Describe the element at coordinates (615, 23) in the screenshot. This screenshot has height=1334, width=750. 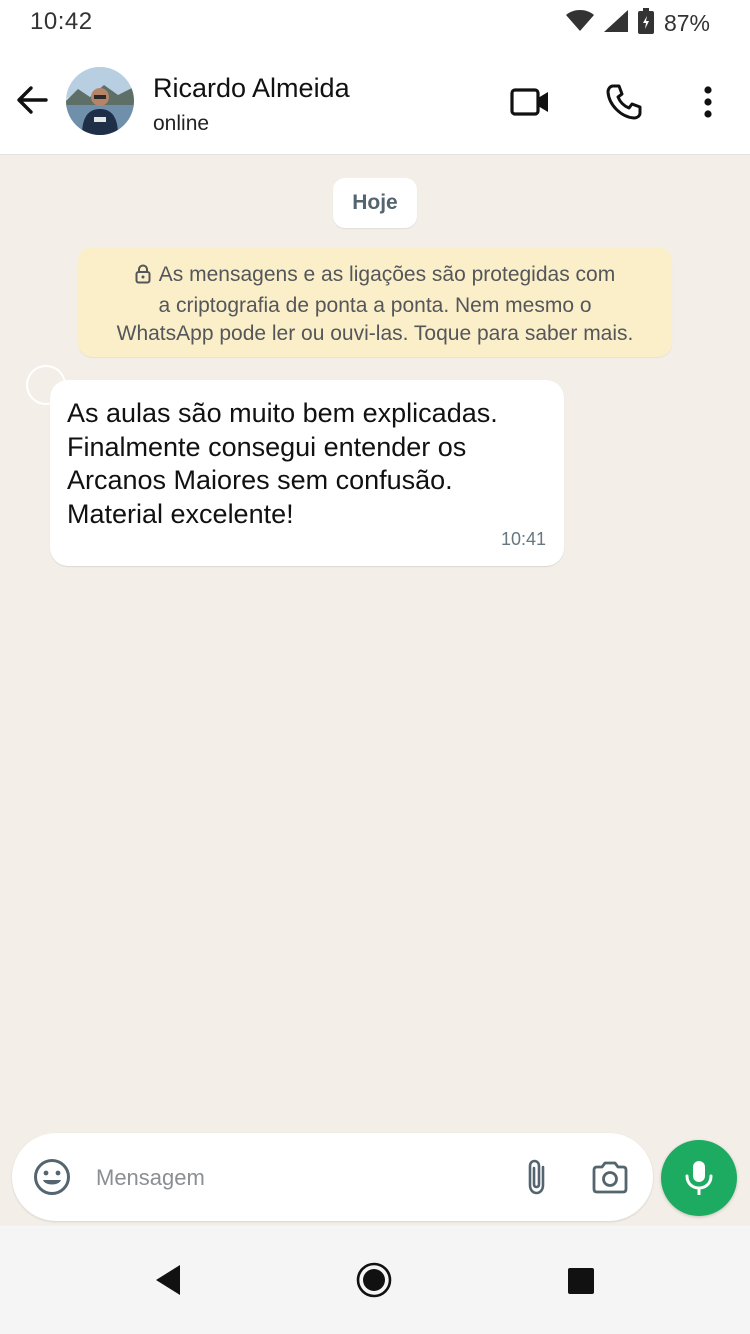
I see `signal-icon` at that location.